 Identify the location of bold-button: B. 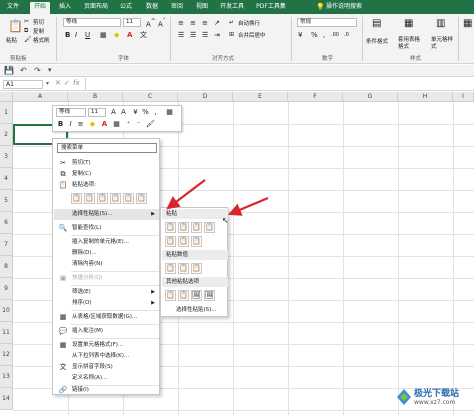
(67, 35).